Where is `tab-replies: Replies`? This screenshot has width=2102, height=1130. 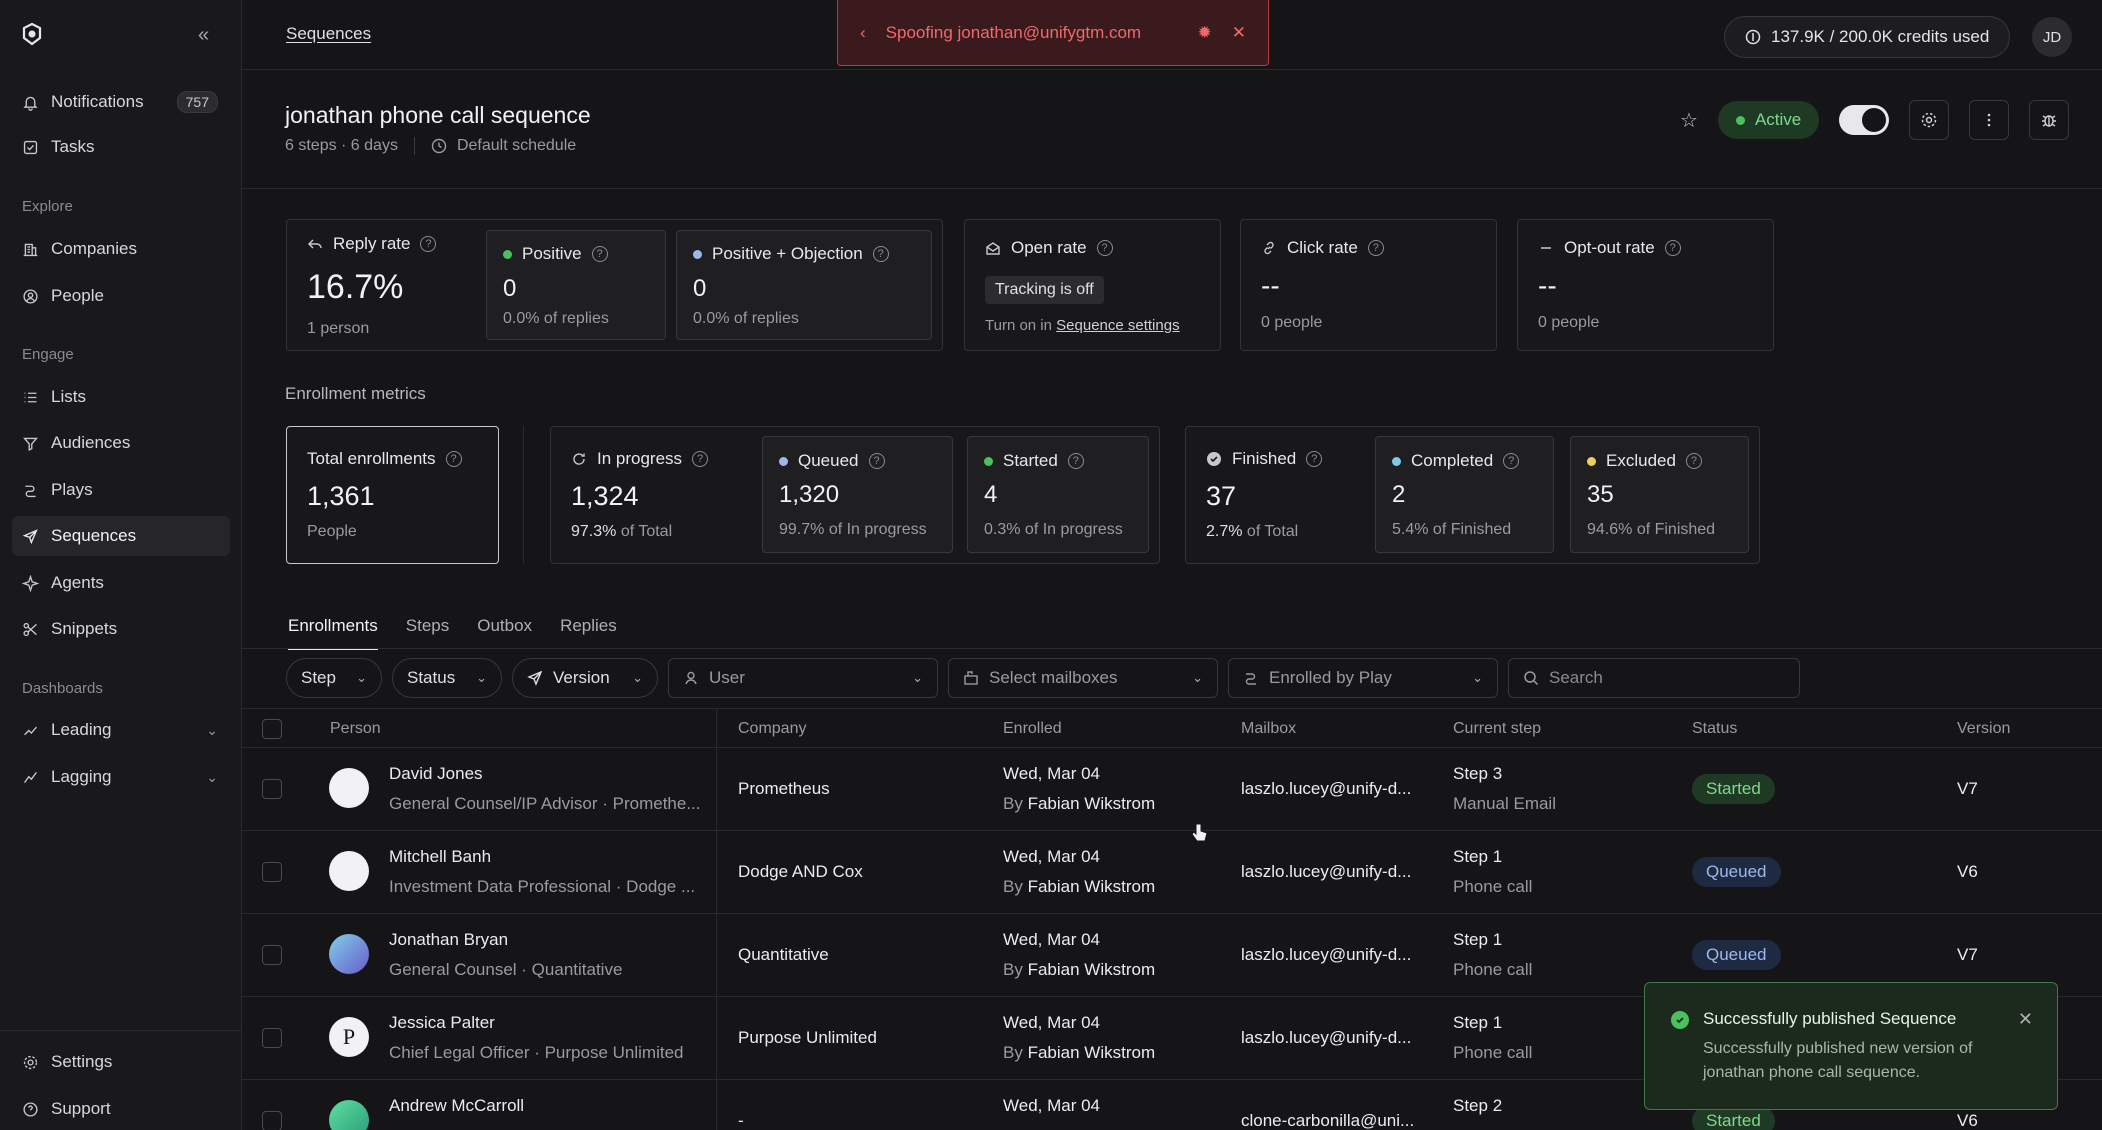
tab-replies: Replies is located at coordinates (588, 633).